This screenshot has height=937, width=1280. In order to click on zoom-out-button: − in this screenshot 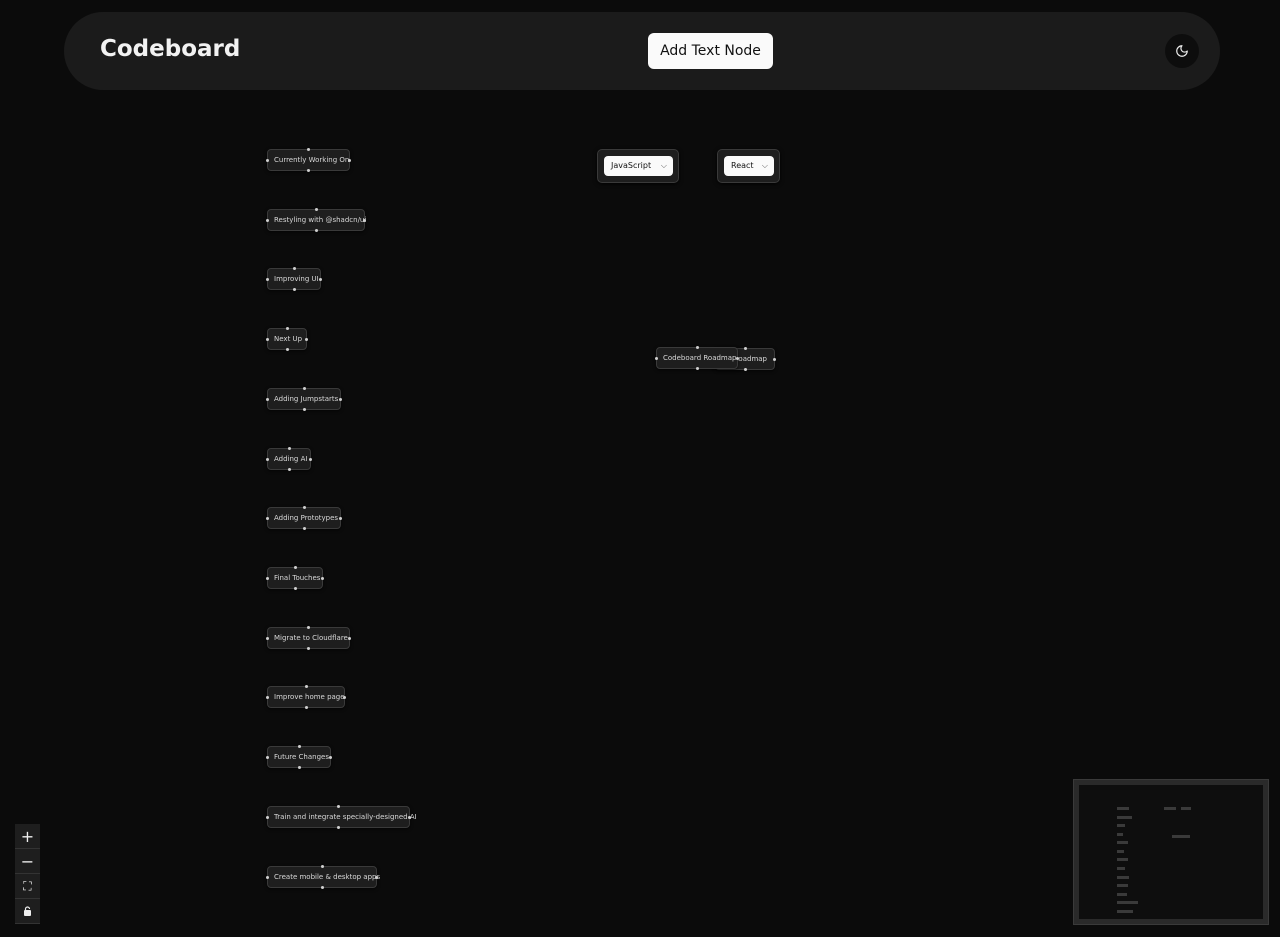, I will do `click(27, 861)`.